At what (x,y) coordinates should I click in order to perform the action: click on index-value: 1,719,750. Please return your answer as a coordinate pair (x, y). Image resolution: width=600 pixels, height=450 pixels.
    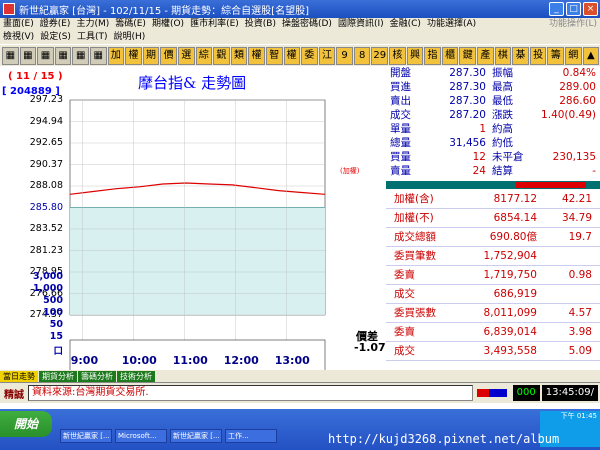
    Looking at the image, I should click on (510, 275).